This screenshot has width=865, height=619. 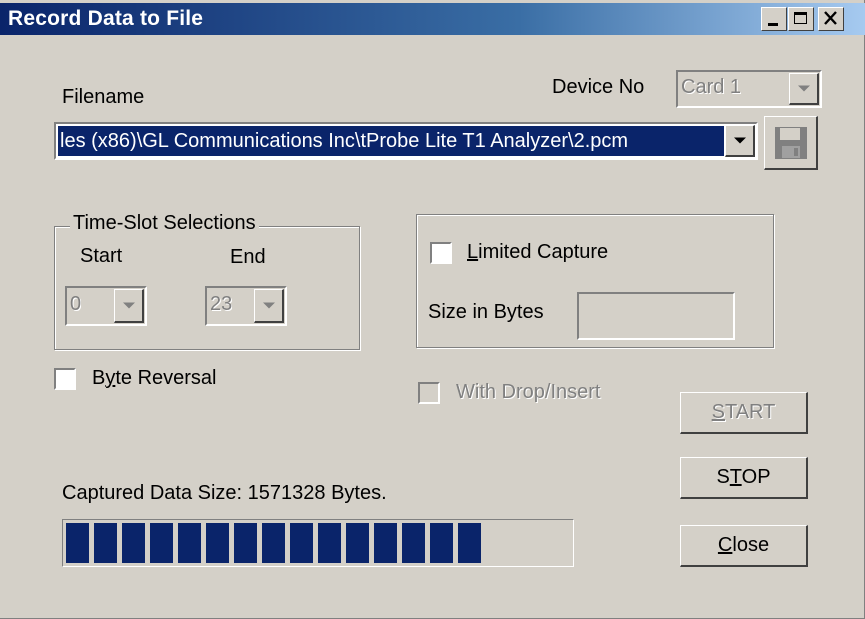 I want to click on floppy-disk-icon, so click(x=791, y=143).